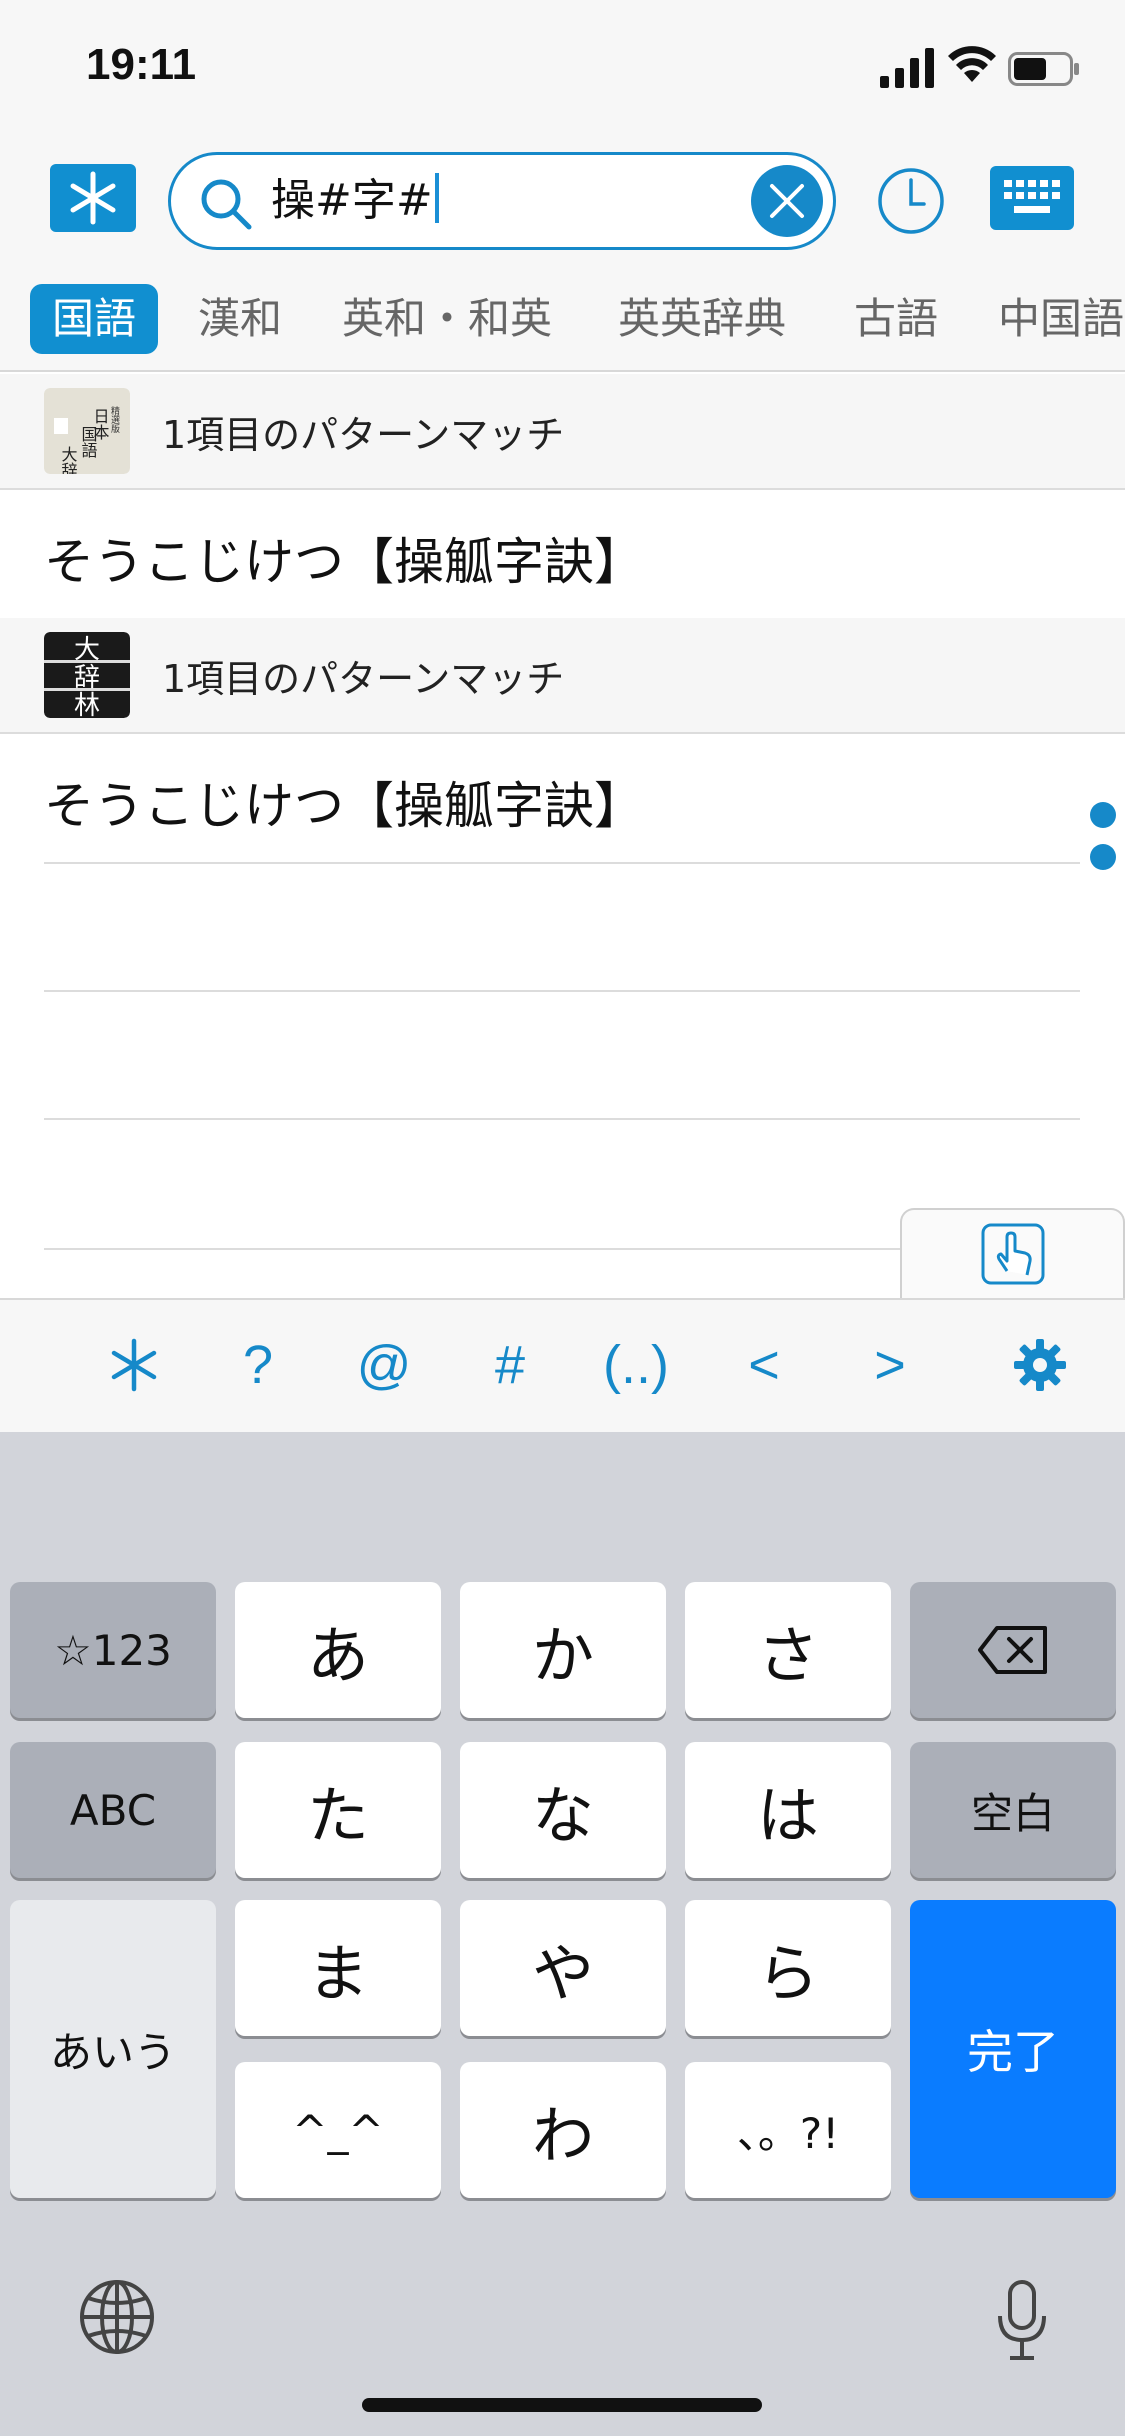 The height and width of the screenshot is (2436, 1125). Describe the element at coordinates (562, 1365) in the screenshot. I see `wildcard-toolbar: ? @ # (..) < >` at that location.